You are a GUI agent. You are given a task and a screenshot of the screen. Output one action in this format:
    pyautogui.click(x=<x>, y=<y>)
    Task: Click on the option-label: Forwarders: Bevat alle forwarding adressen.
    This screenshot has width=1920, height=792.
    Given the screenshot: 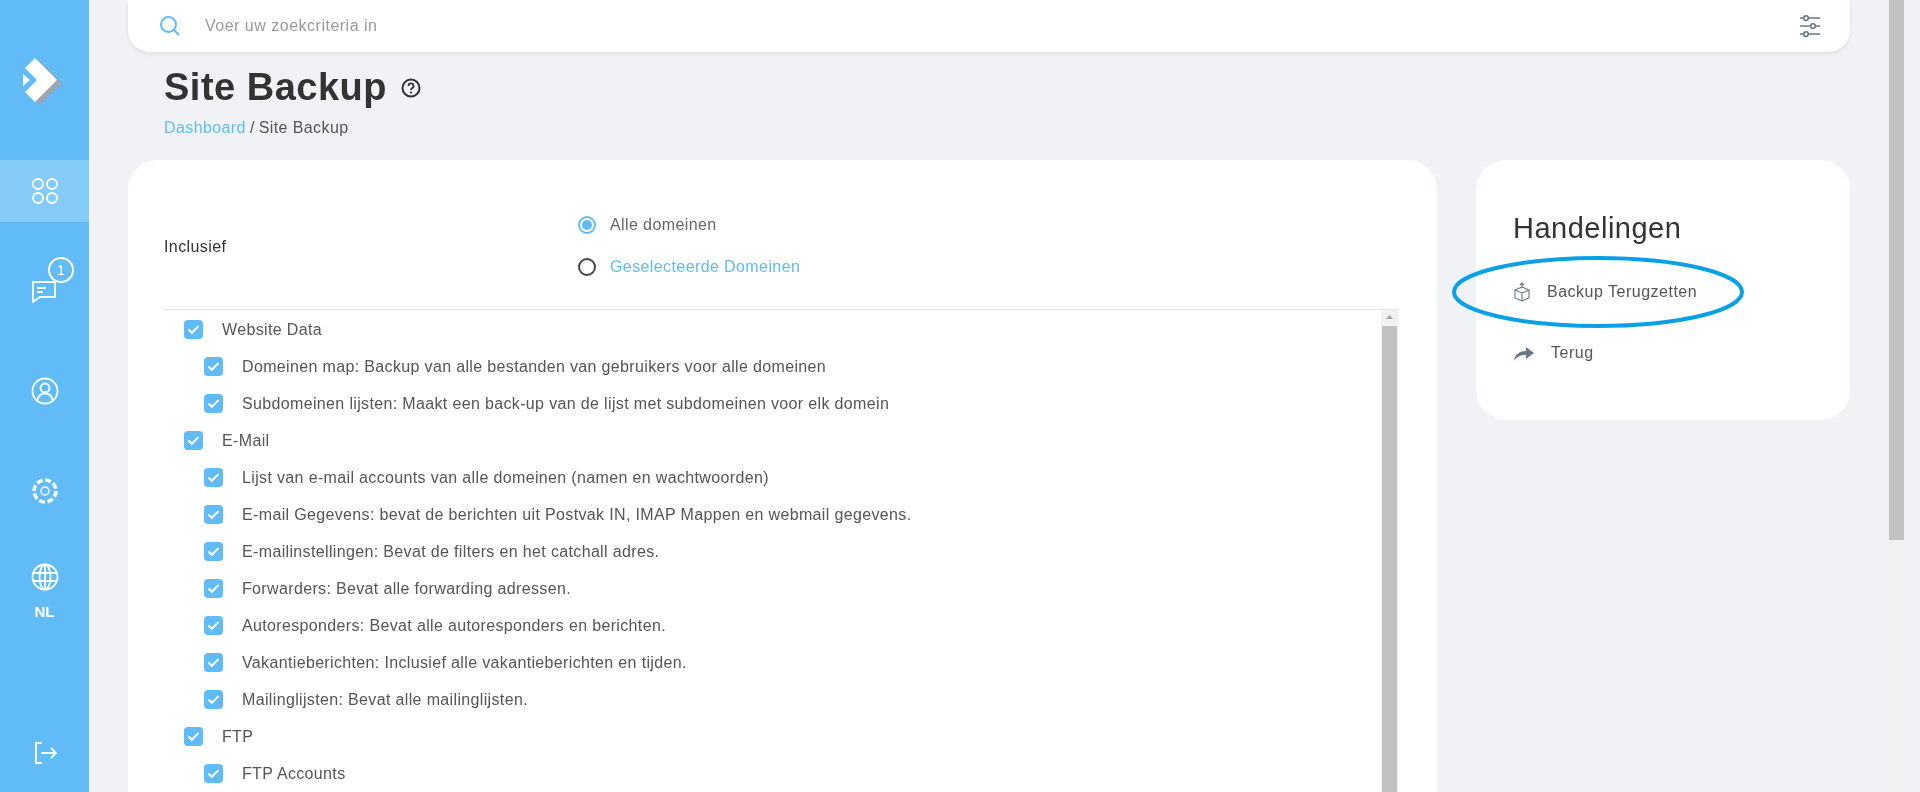 What is the action you would take?
    pyautogui.click(x=406, y=588)
    